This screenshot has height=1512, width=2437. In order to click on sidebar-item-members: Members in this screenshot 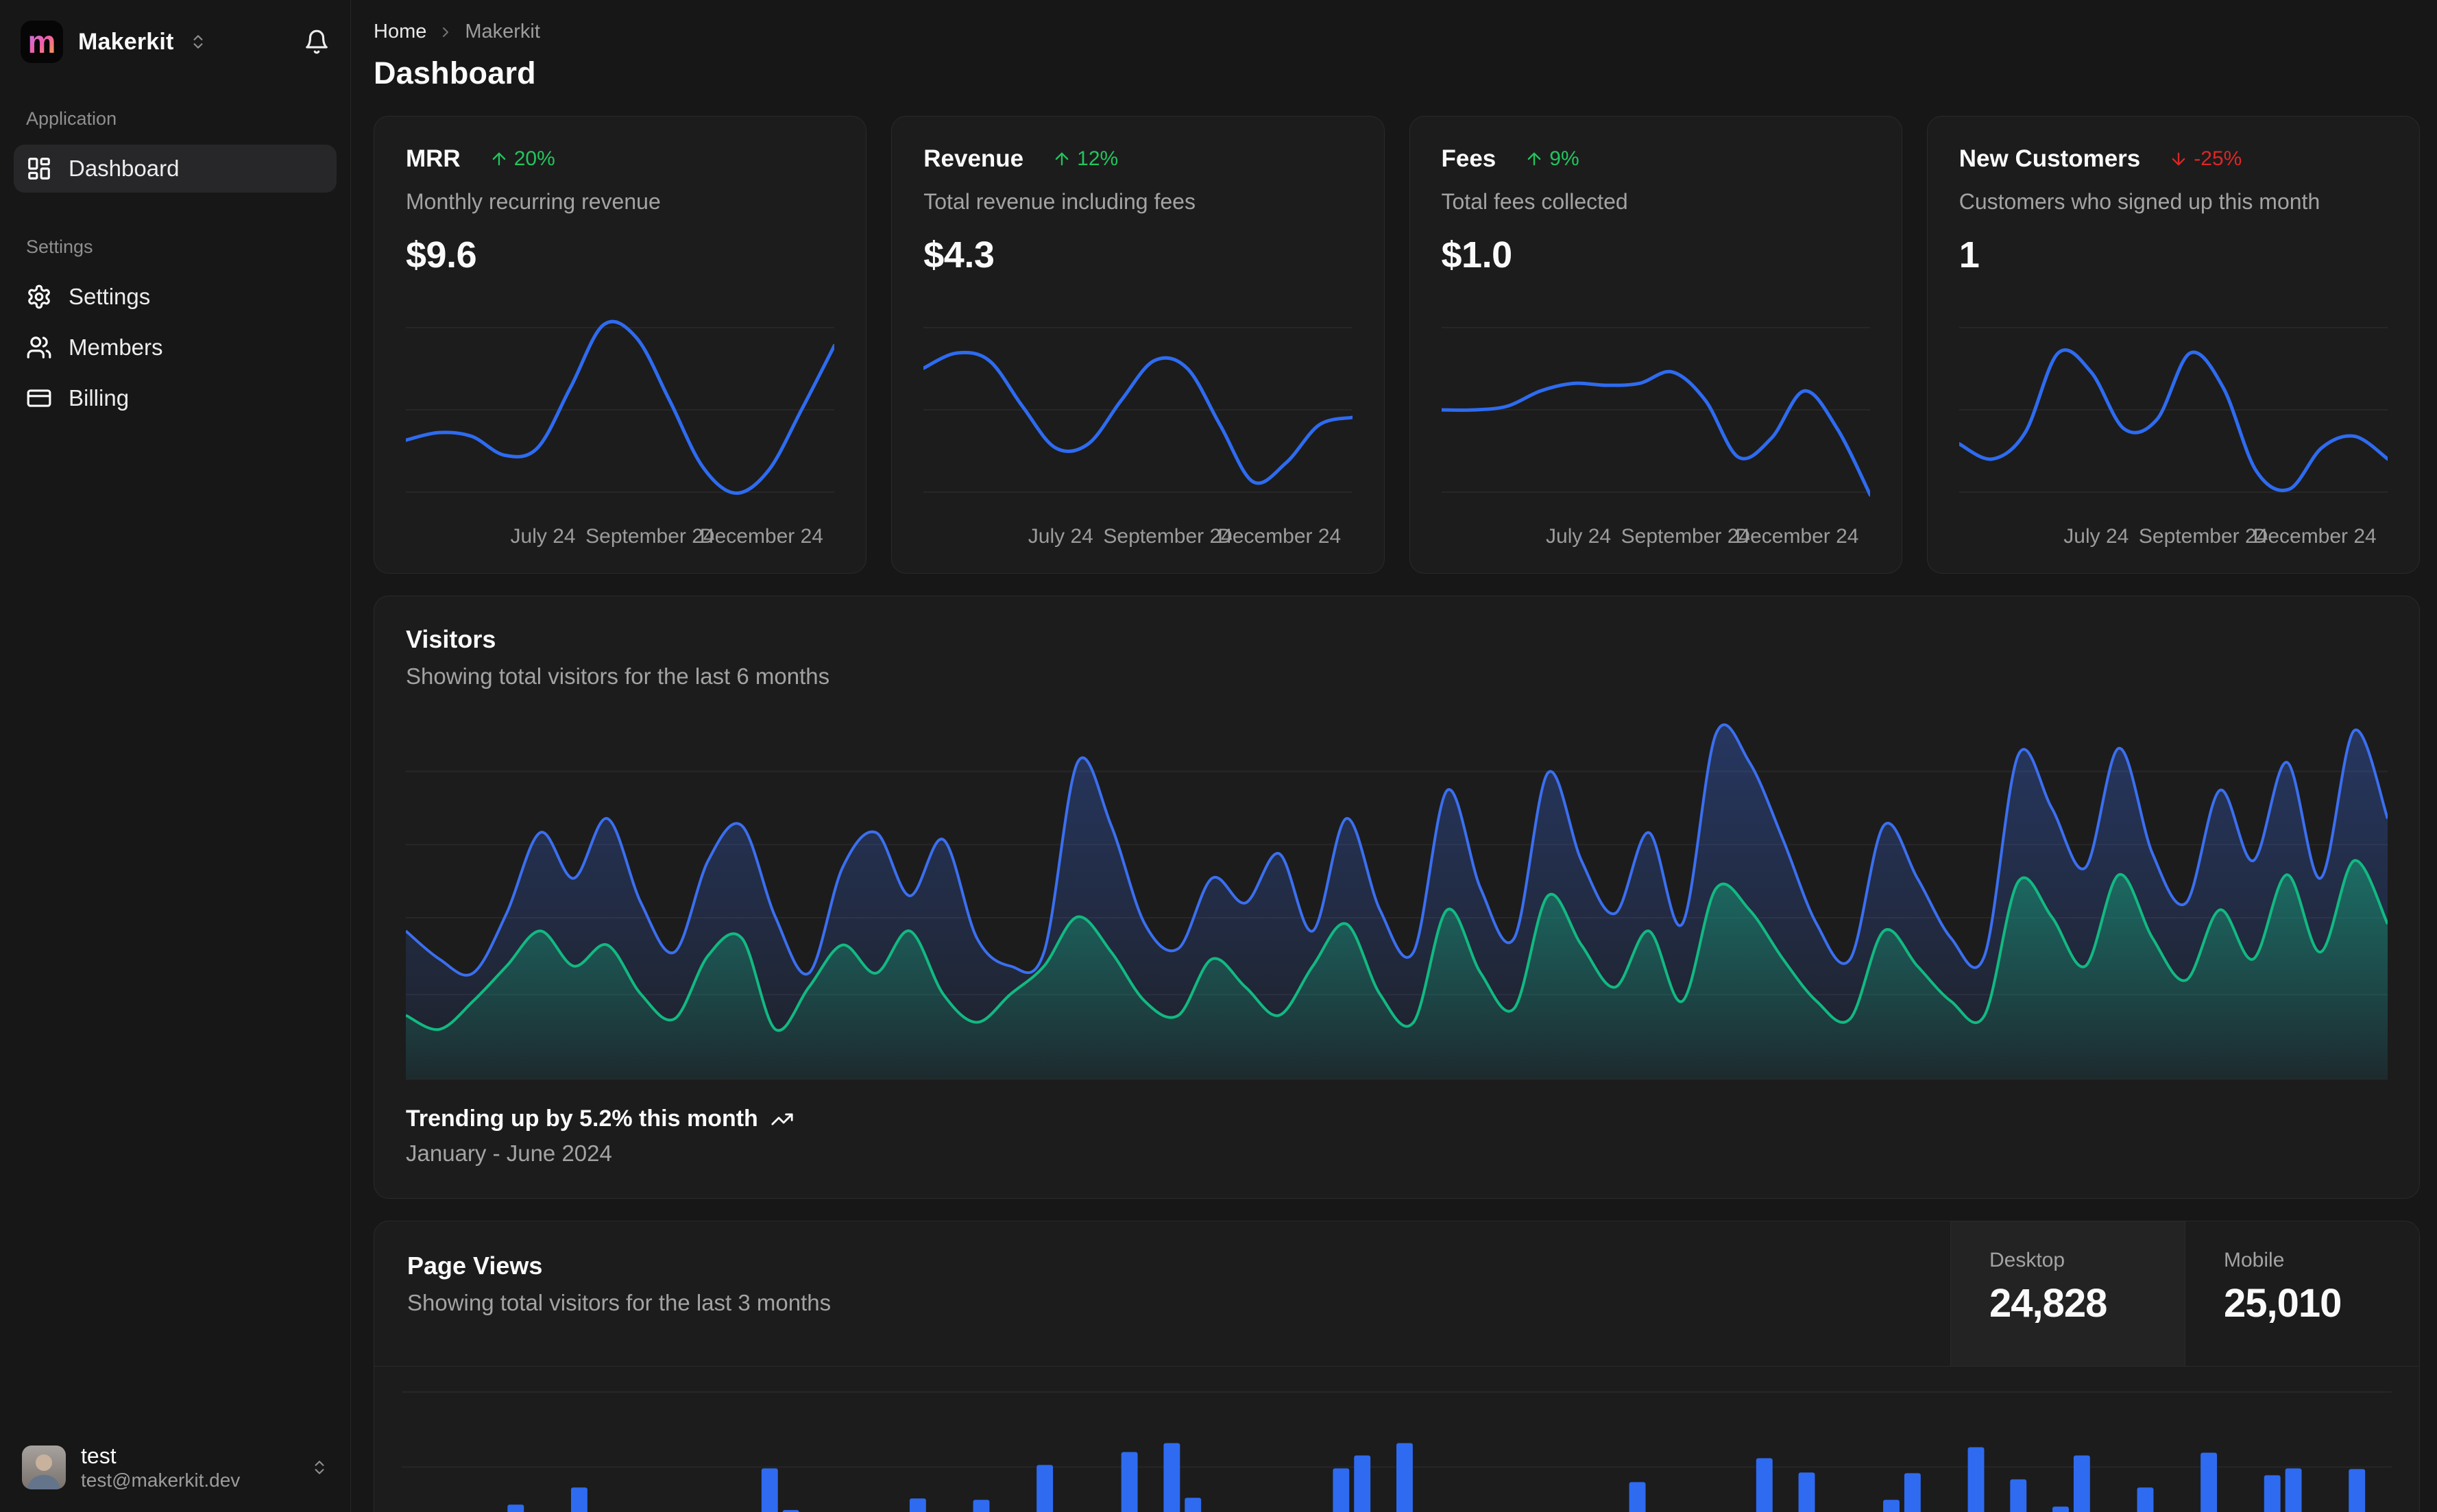, I will do `click(176, 348)`.